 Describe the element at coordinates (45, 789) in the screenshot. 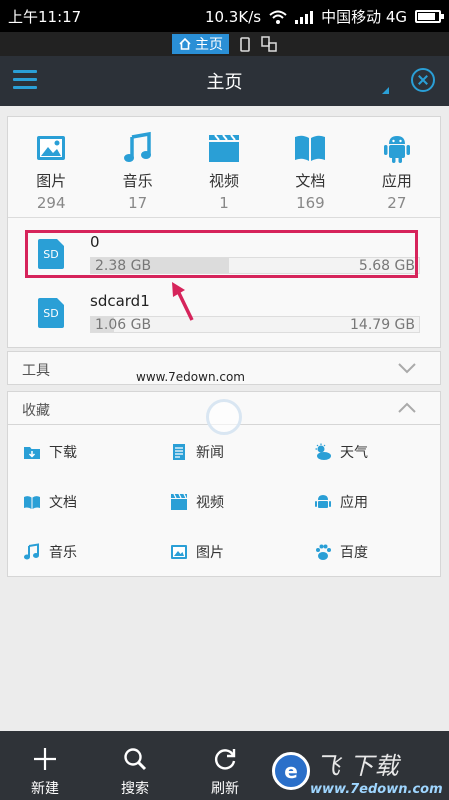

I see `new-button-label: 新建` at that location.